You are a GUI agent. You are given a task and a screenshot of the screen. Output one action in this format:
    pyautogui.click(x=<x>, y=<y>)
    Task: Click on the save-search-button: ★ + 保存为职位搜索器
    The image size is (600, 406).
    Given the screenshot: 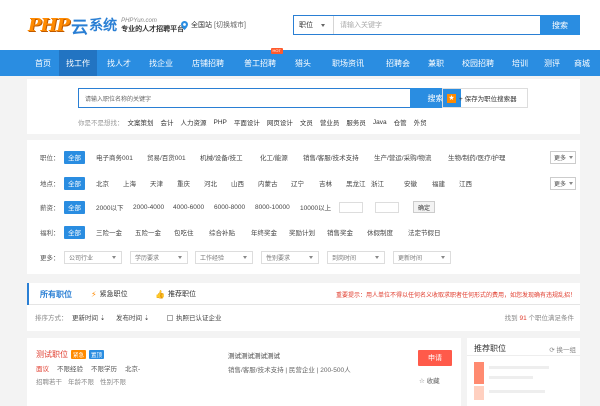 What is the action you would take?
    pyautogui.click(x=485, y=98)
    